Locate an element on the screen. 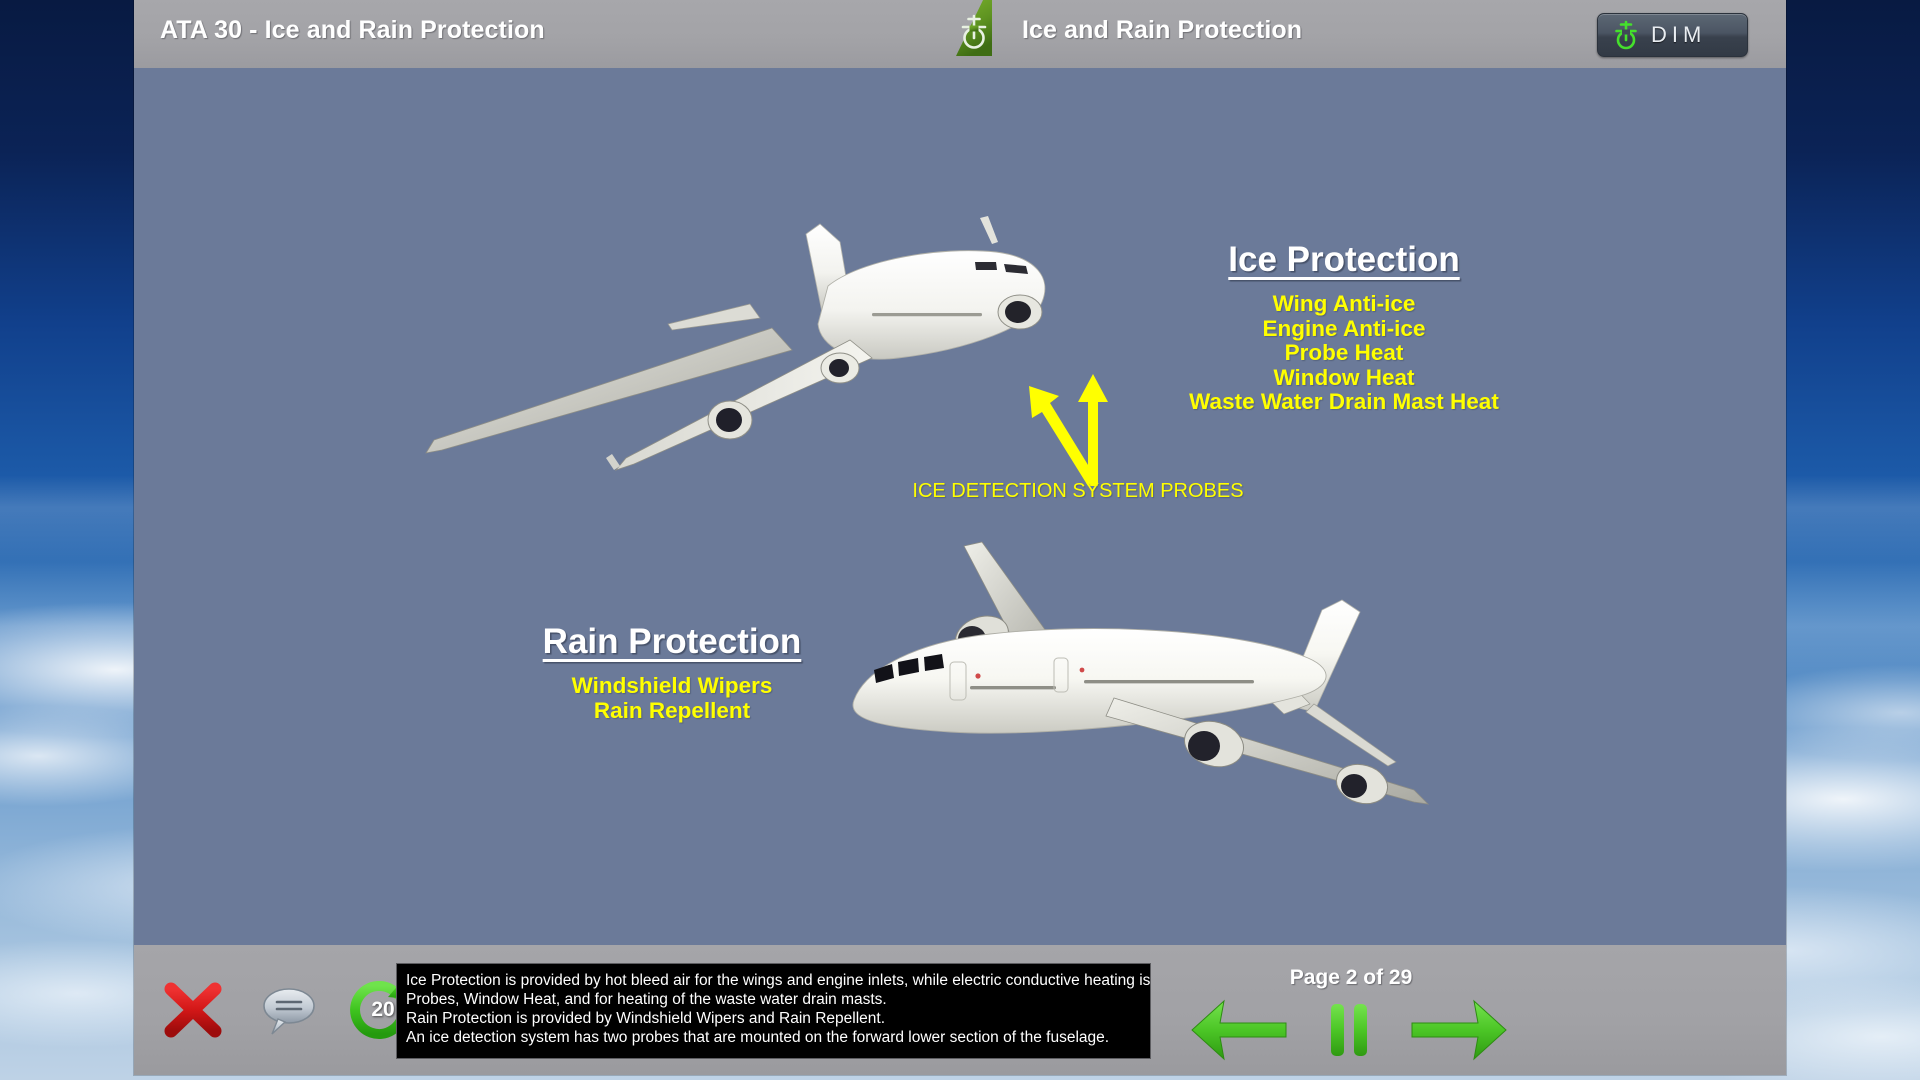 This screenshot has height=1080, width=1920. rain-protection-heading: Rain Protection is located at coordinates (672, 641).